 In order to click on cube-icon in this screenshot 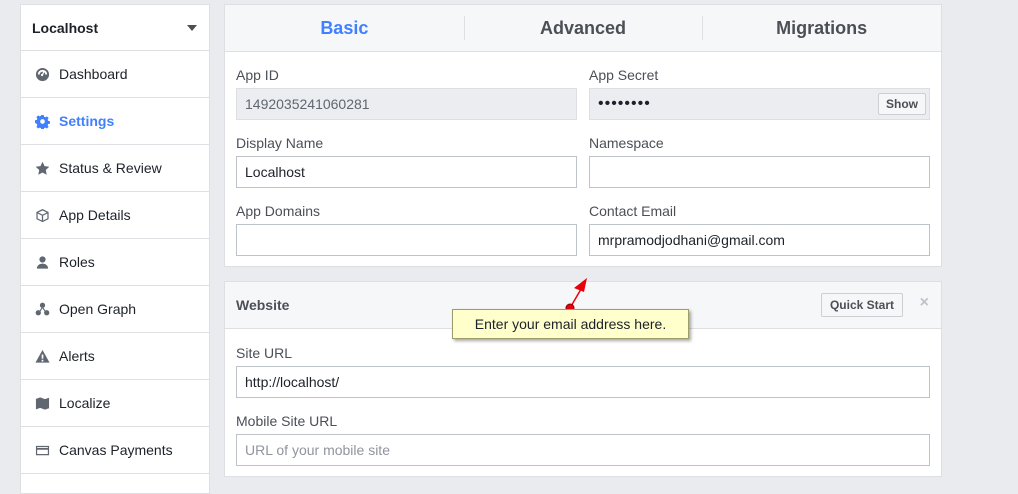, I will do `click(42, 215)`.